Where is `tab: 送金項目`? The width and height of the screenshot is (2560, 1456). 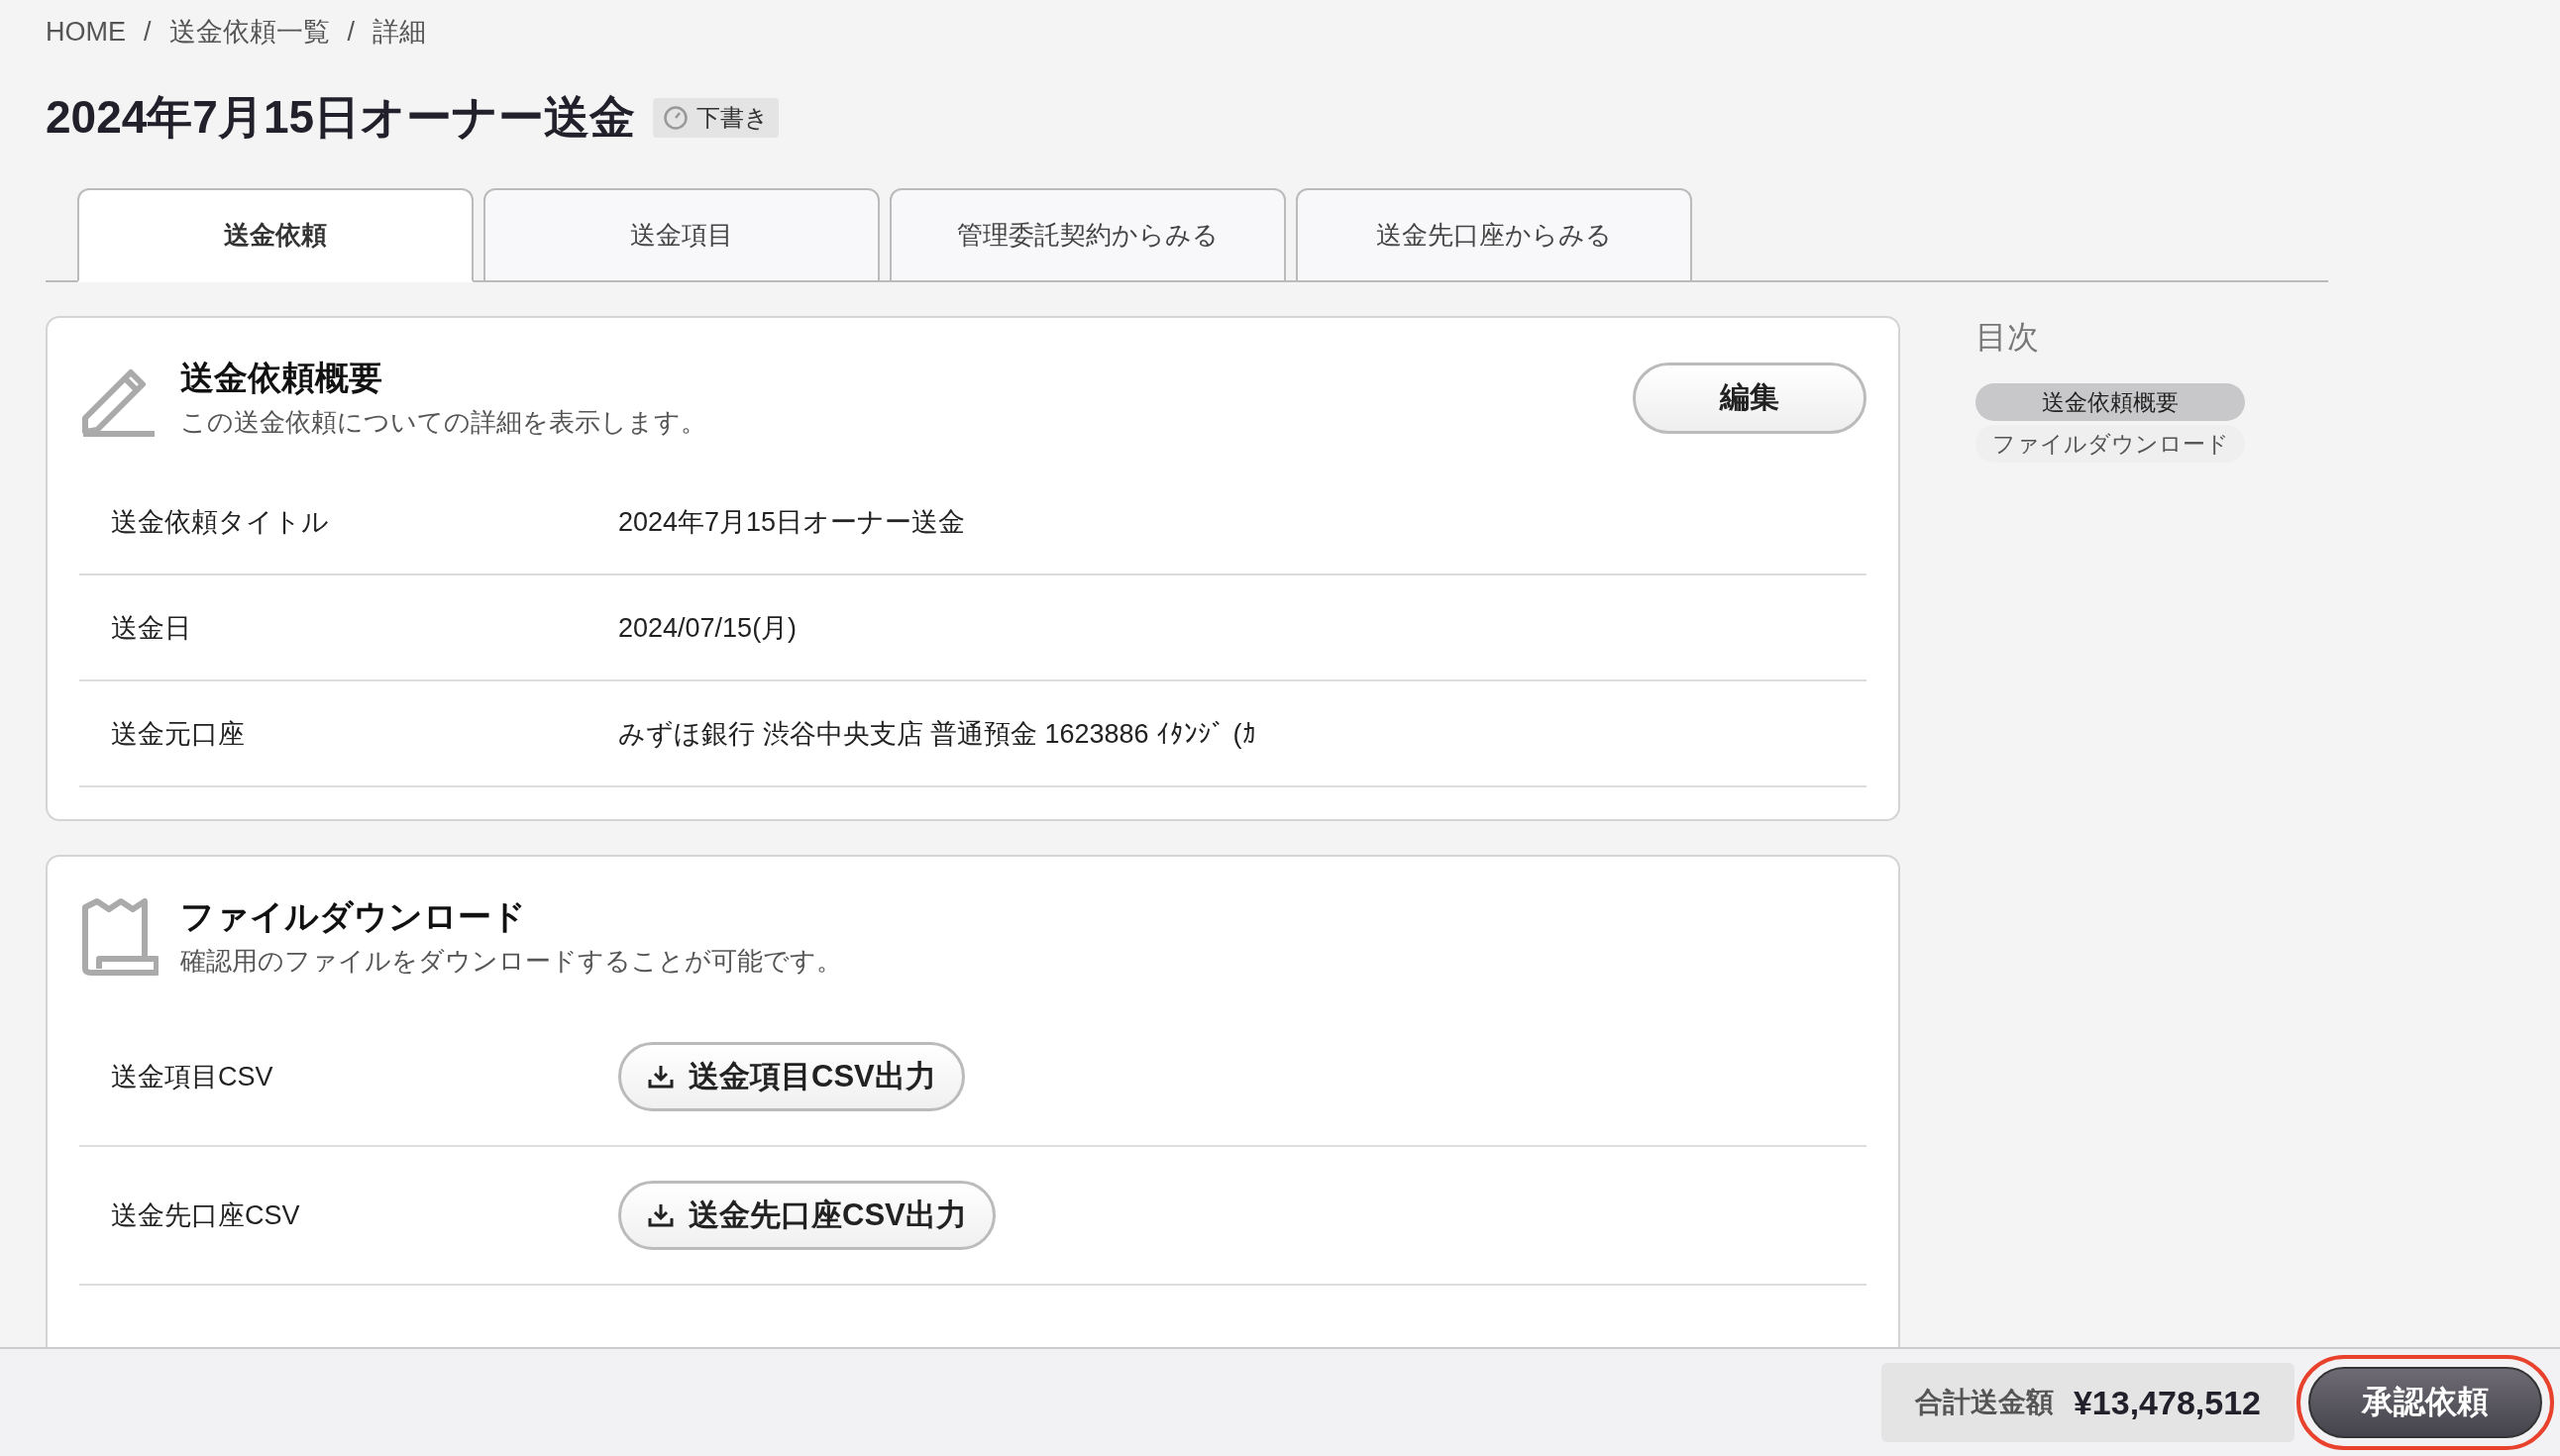
tab: 送金項目 is located at coordinates (681, 235).